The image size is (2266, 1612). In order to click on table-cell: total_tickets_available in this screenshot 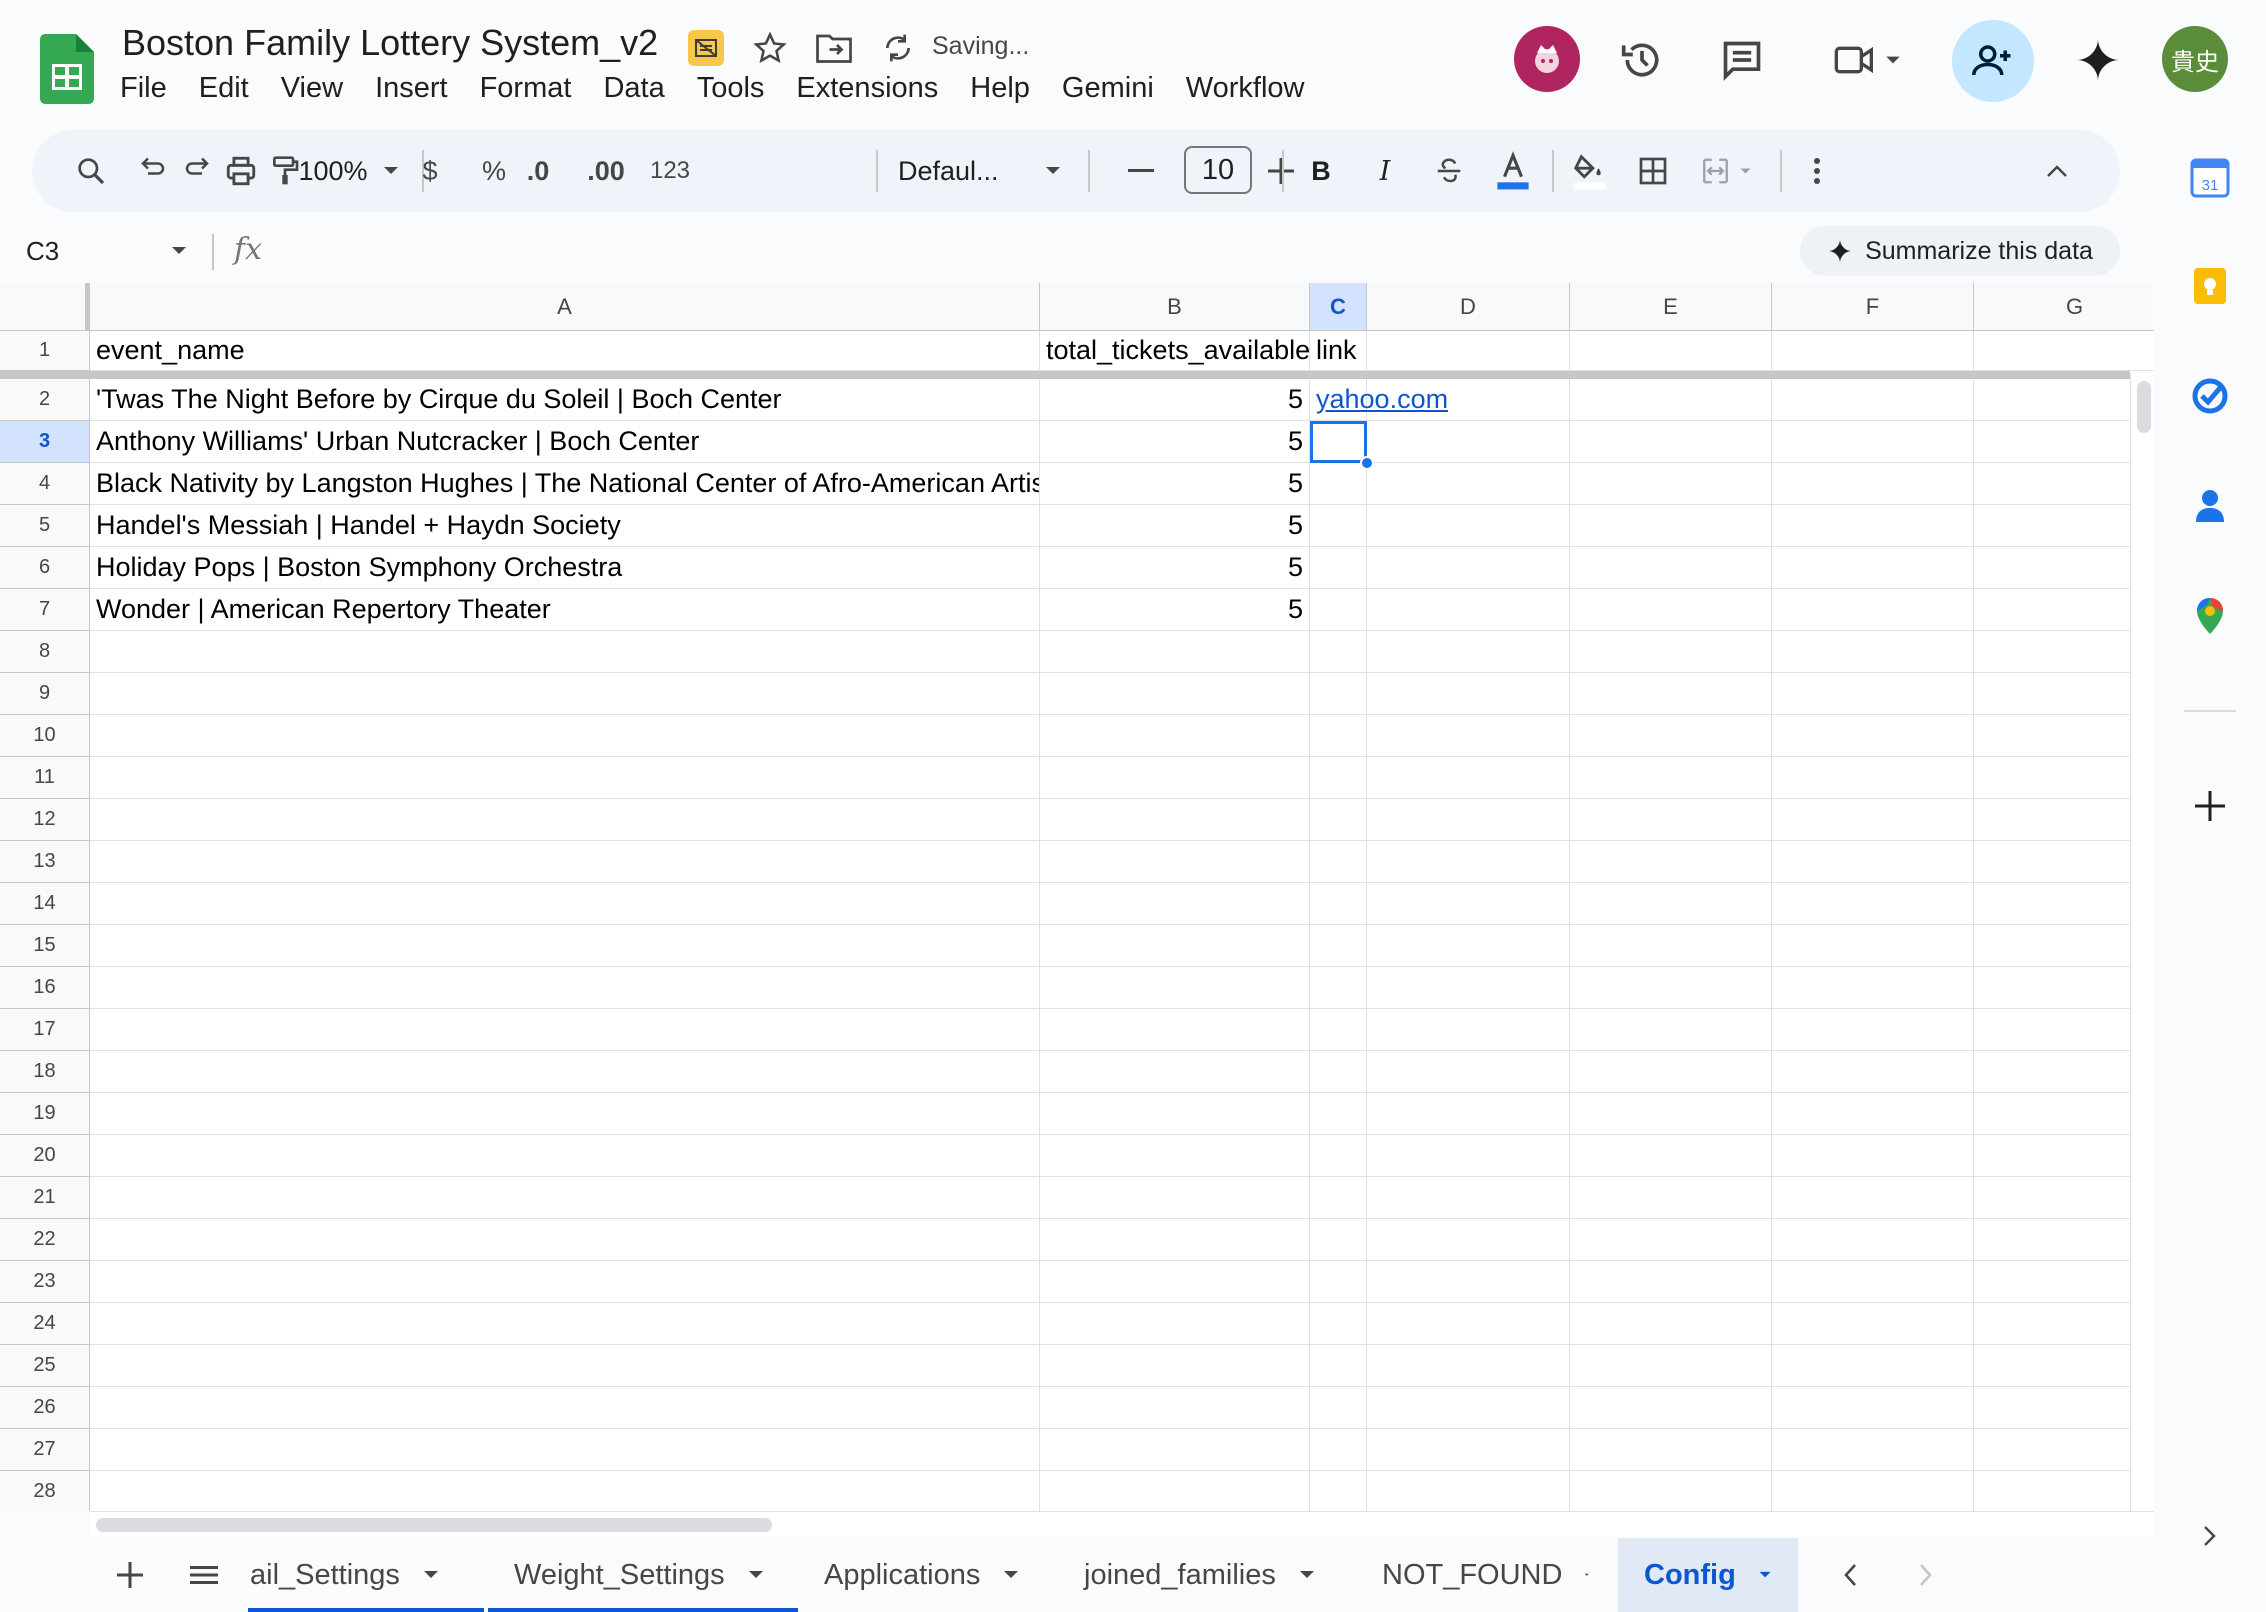, I will do `click(1175, 351)`.